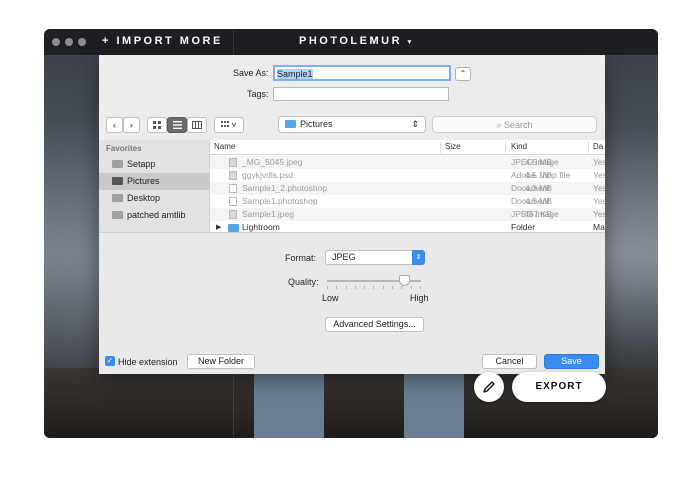 This screenshot has width=700, height=481. Describe the element at coordinates (559, 387) in the screenshot. I see `export-button: EXPORT` at that location.